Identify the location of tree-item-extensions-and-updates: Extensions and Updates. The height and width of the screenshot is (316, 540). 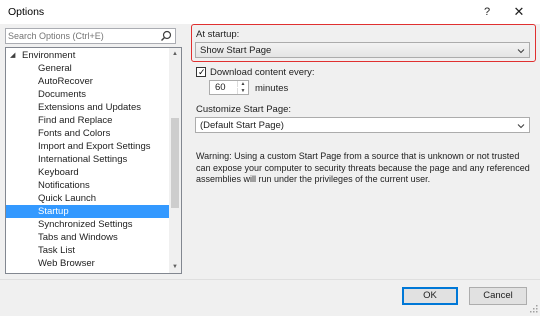
(88, 107).